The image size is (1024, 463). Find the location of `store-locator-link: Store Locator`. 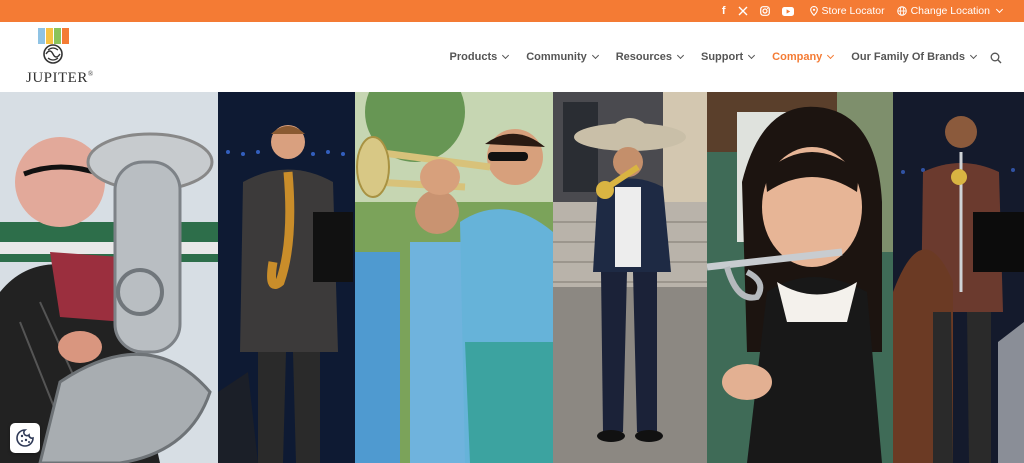

store-locator-link: Store Locator is located at coordinates (847, 11).